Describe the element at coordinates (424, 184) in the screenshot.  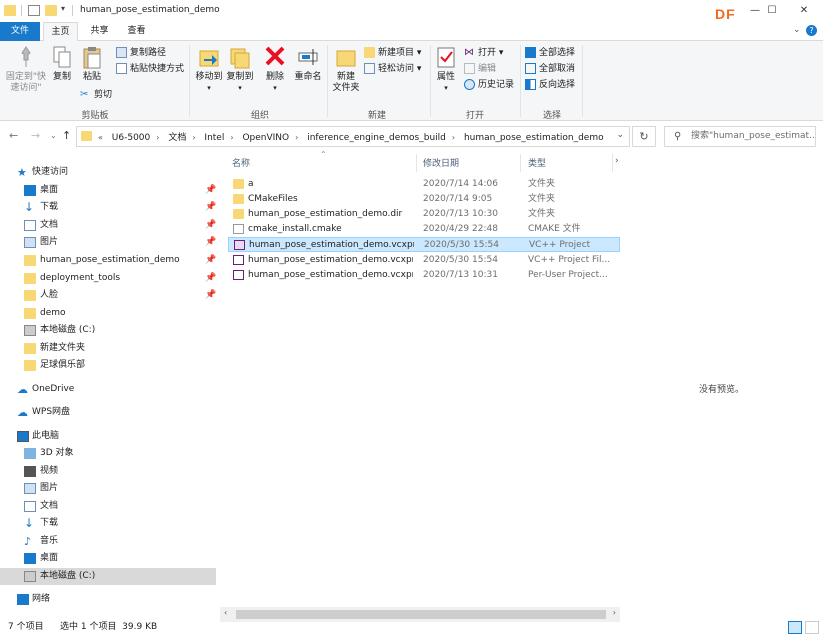
I see `table-row: a 2020/7/14 14:06 文件夹` at that location.